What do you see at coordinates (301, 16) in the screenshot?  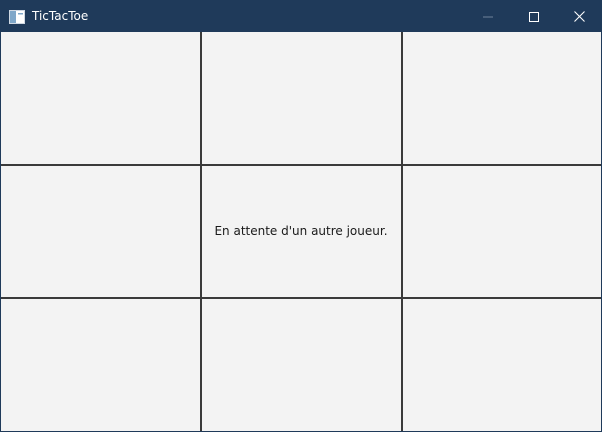 I see `title-bar: TicTacToe` at bounding box center [301, 16].